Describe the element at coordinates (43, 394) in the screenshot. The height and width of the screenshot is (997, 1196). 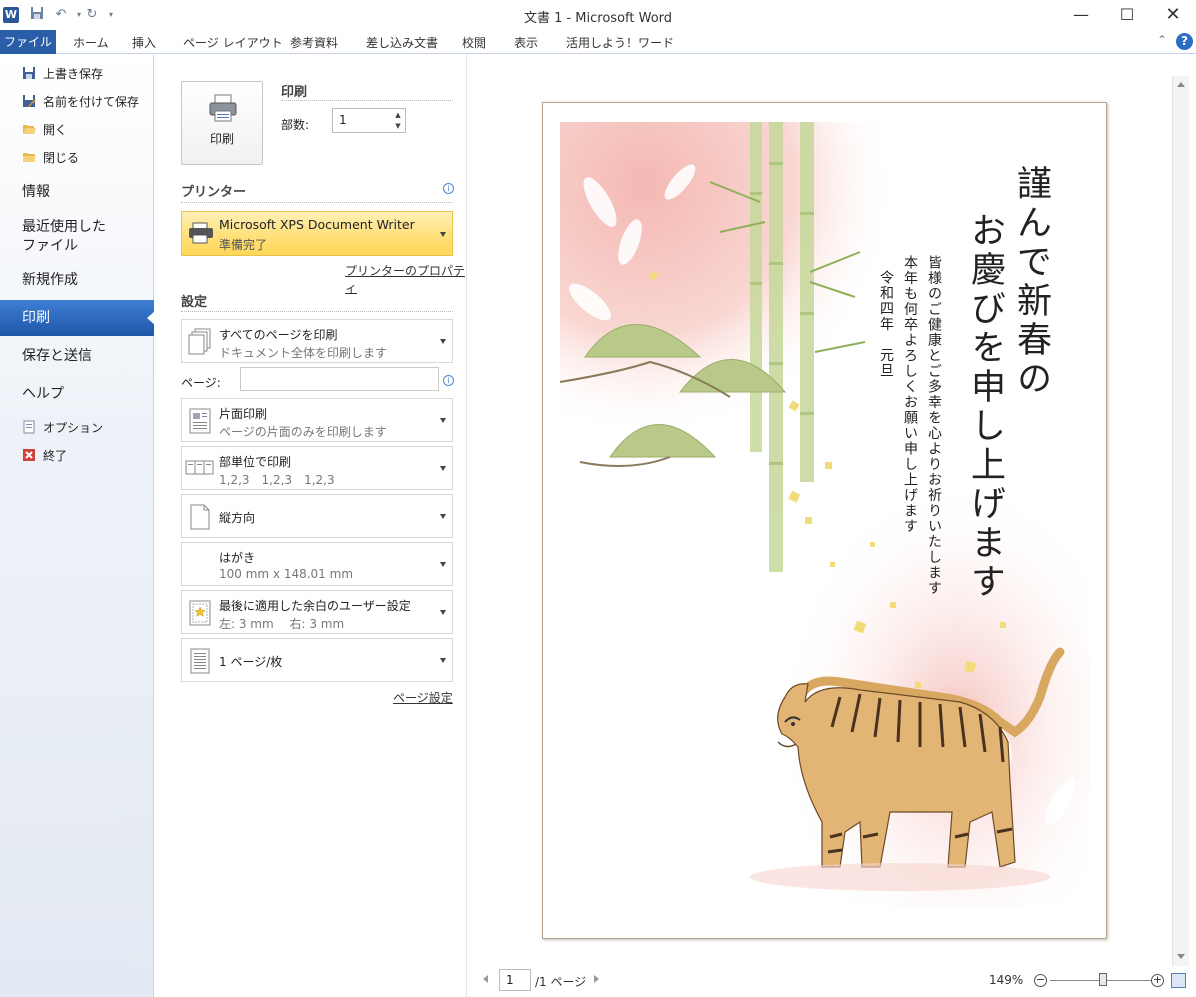
I see `nav-help: ヘルプ` at that location.